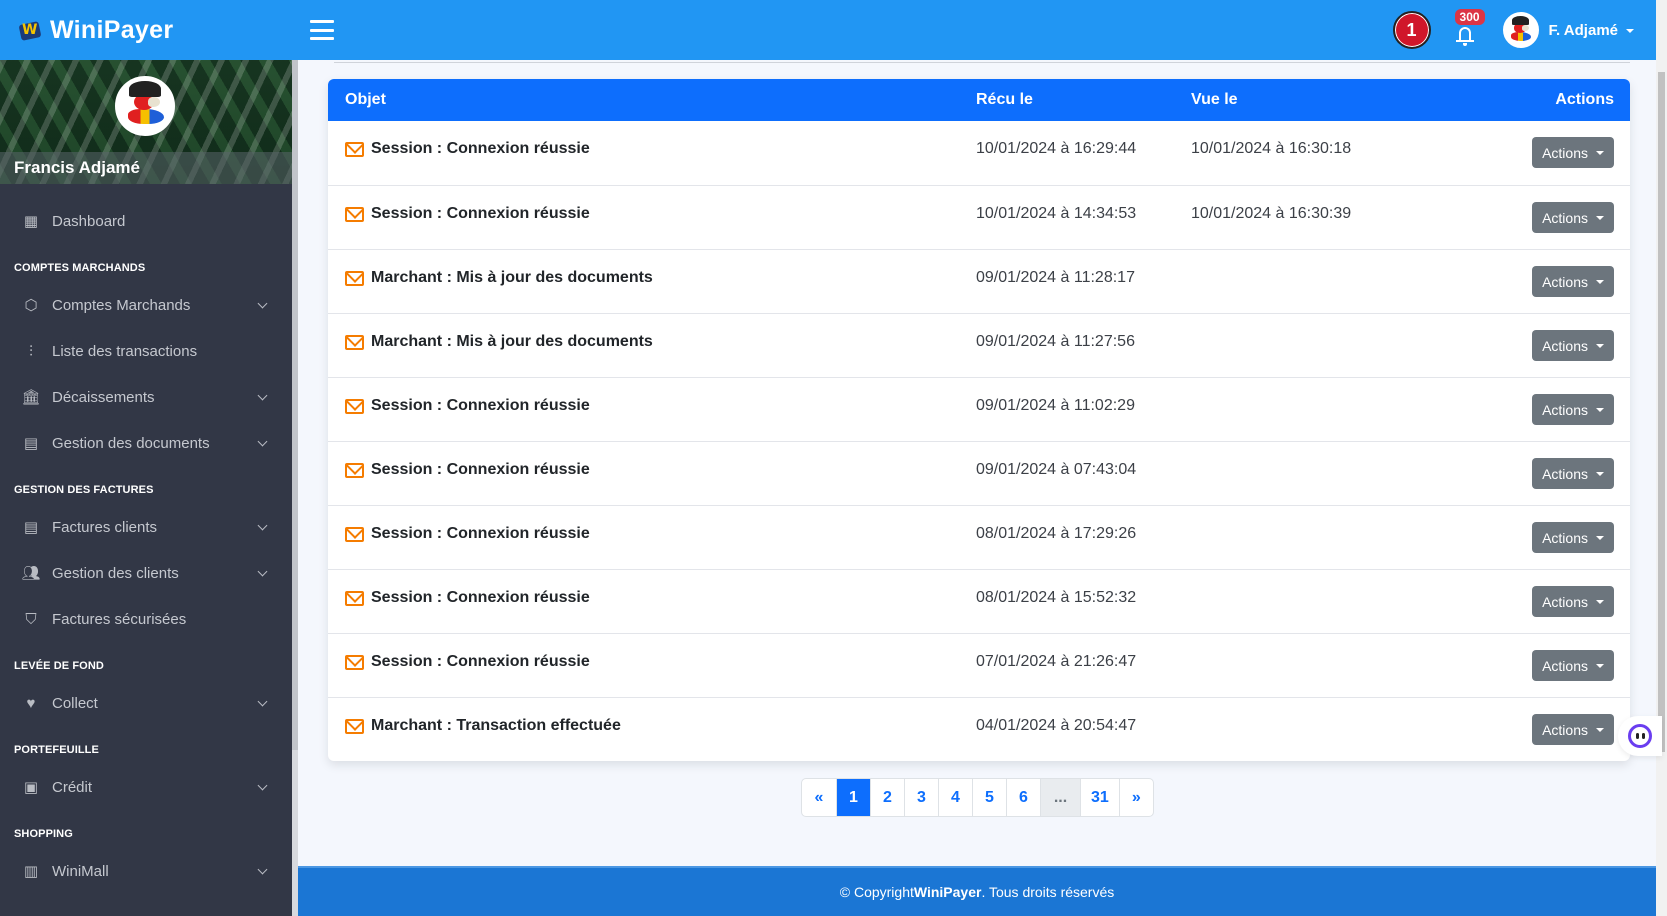  What do you see at coordinates (496, 726) in the screenshot?
I see `message-subject: Marchant : Transaction effectuée` at bounding box center [496, 726].